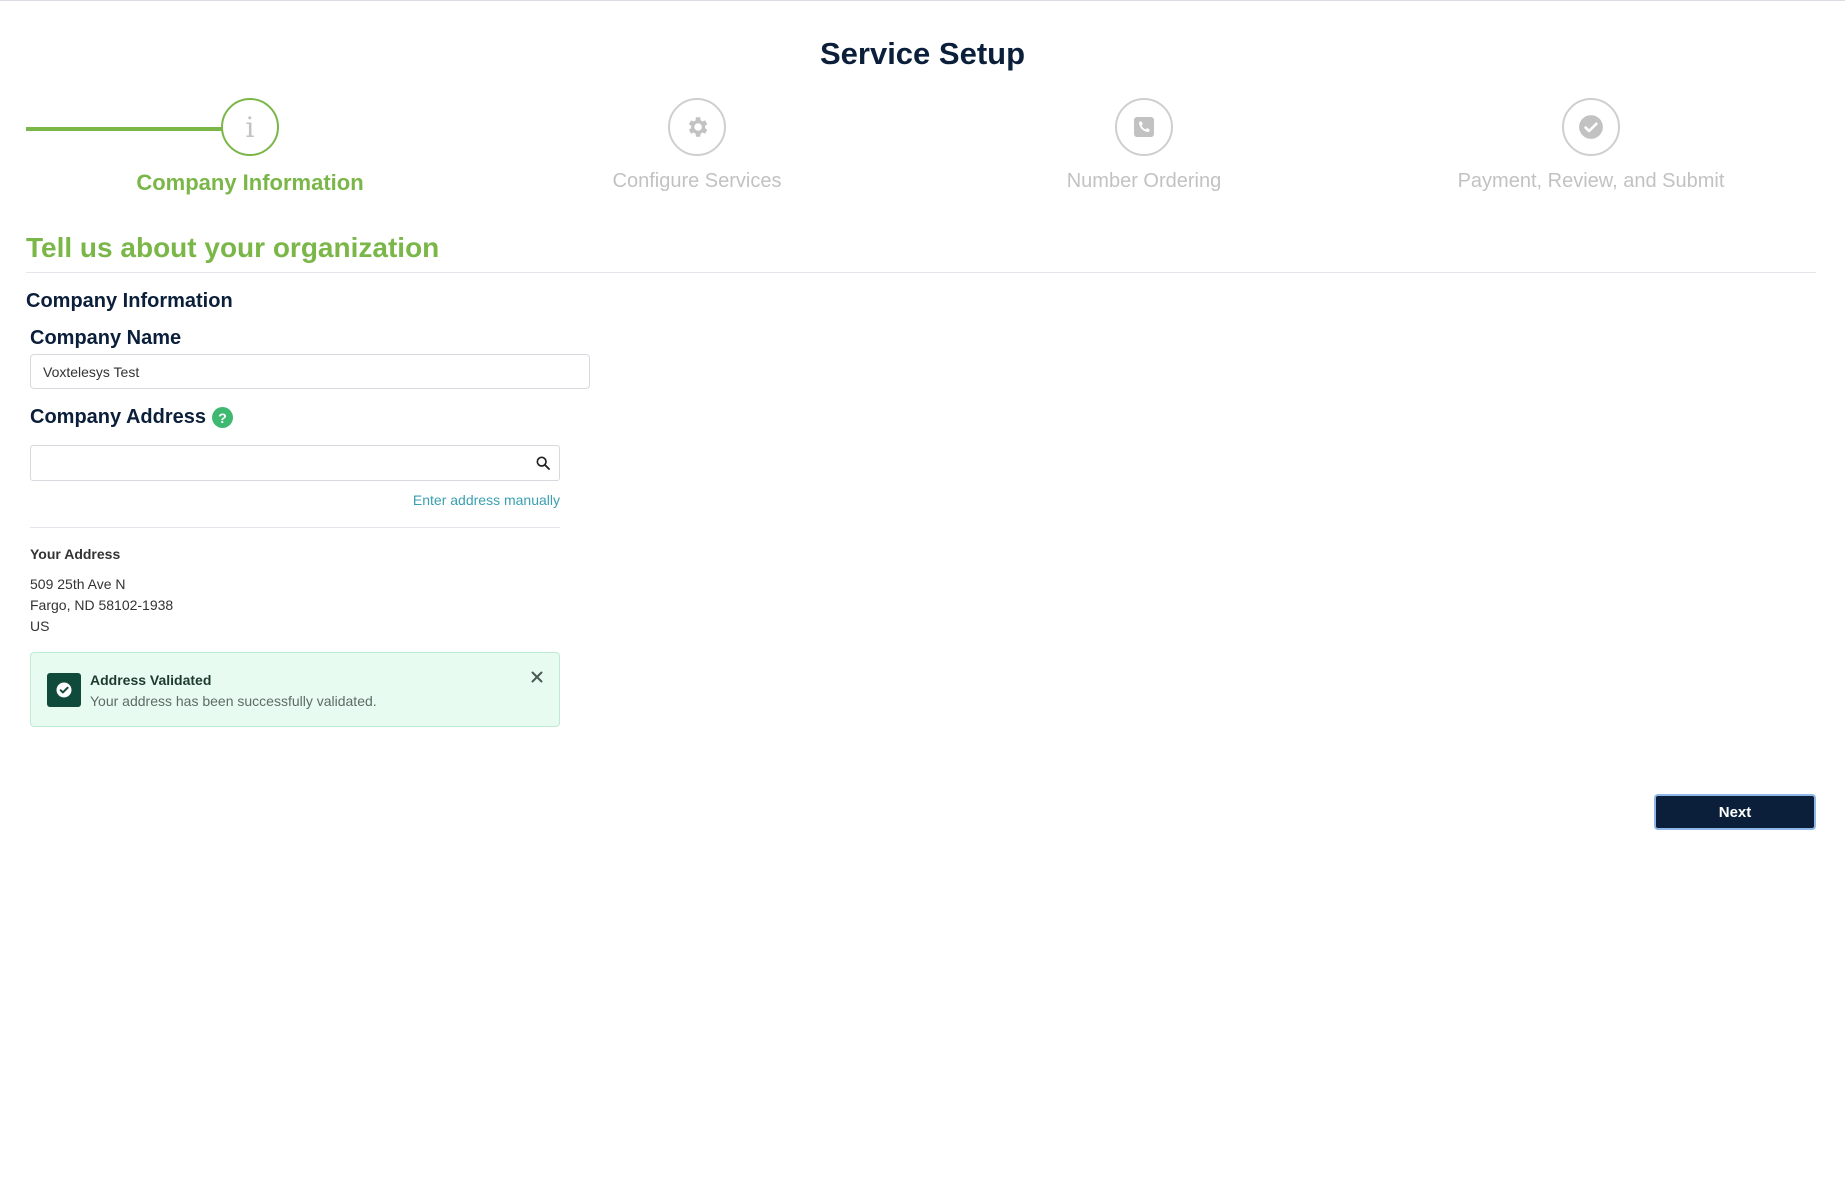  I want to click on address-block: 509 25th Ave N Fargo, ND 58102-1938 US, so click(101, 605).